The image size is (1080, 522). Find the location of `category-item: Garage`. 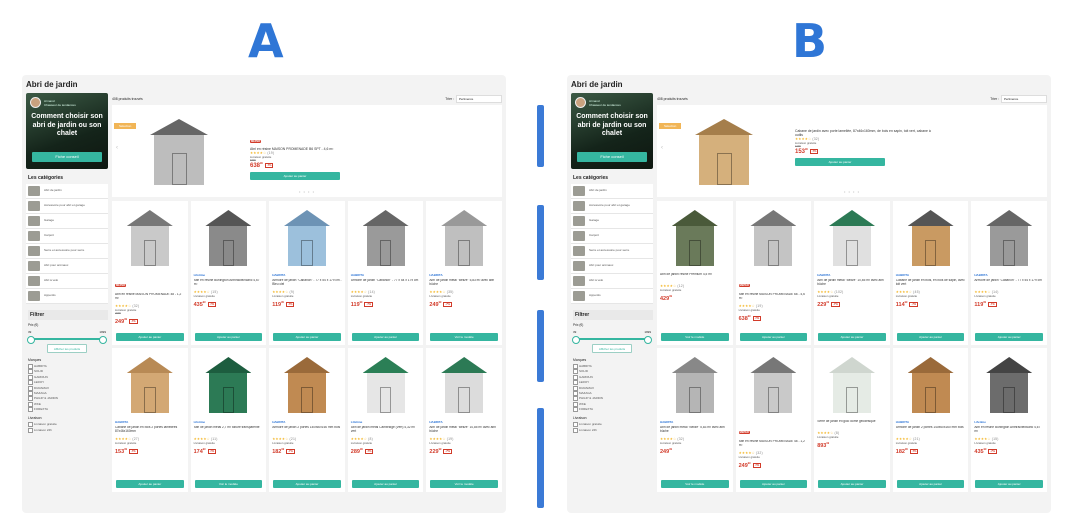

category-item: Garage is located at coordinates (612, 221).